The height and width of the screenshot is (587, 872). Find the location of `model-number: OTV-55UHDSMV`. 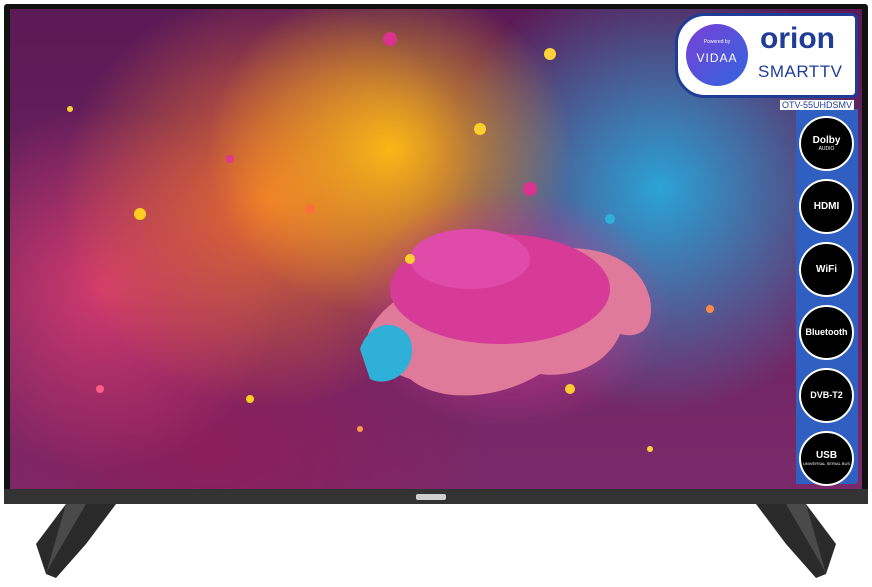

model-number: OTV-55UHDSMV is located at coordinates (816, 105).